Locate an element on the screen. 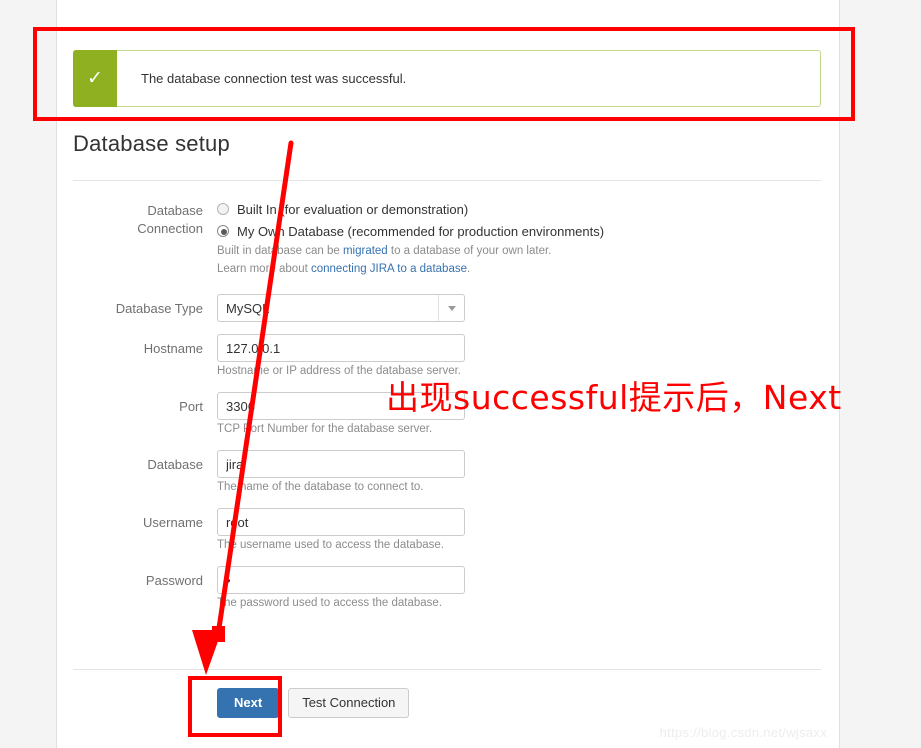  button-bar: Next Test Connection is located at coordinates (313, 703).